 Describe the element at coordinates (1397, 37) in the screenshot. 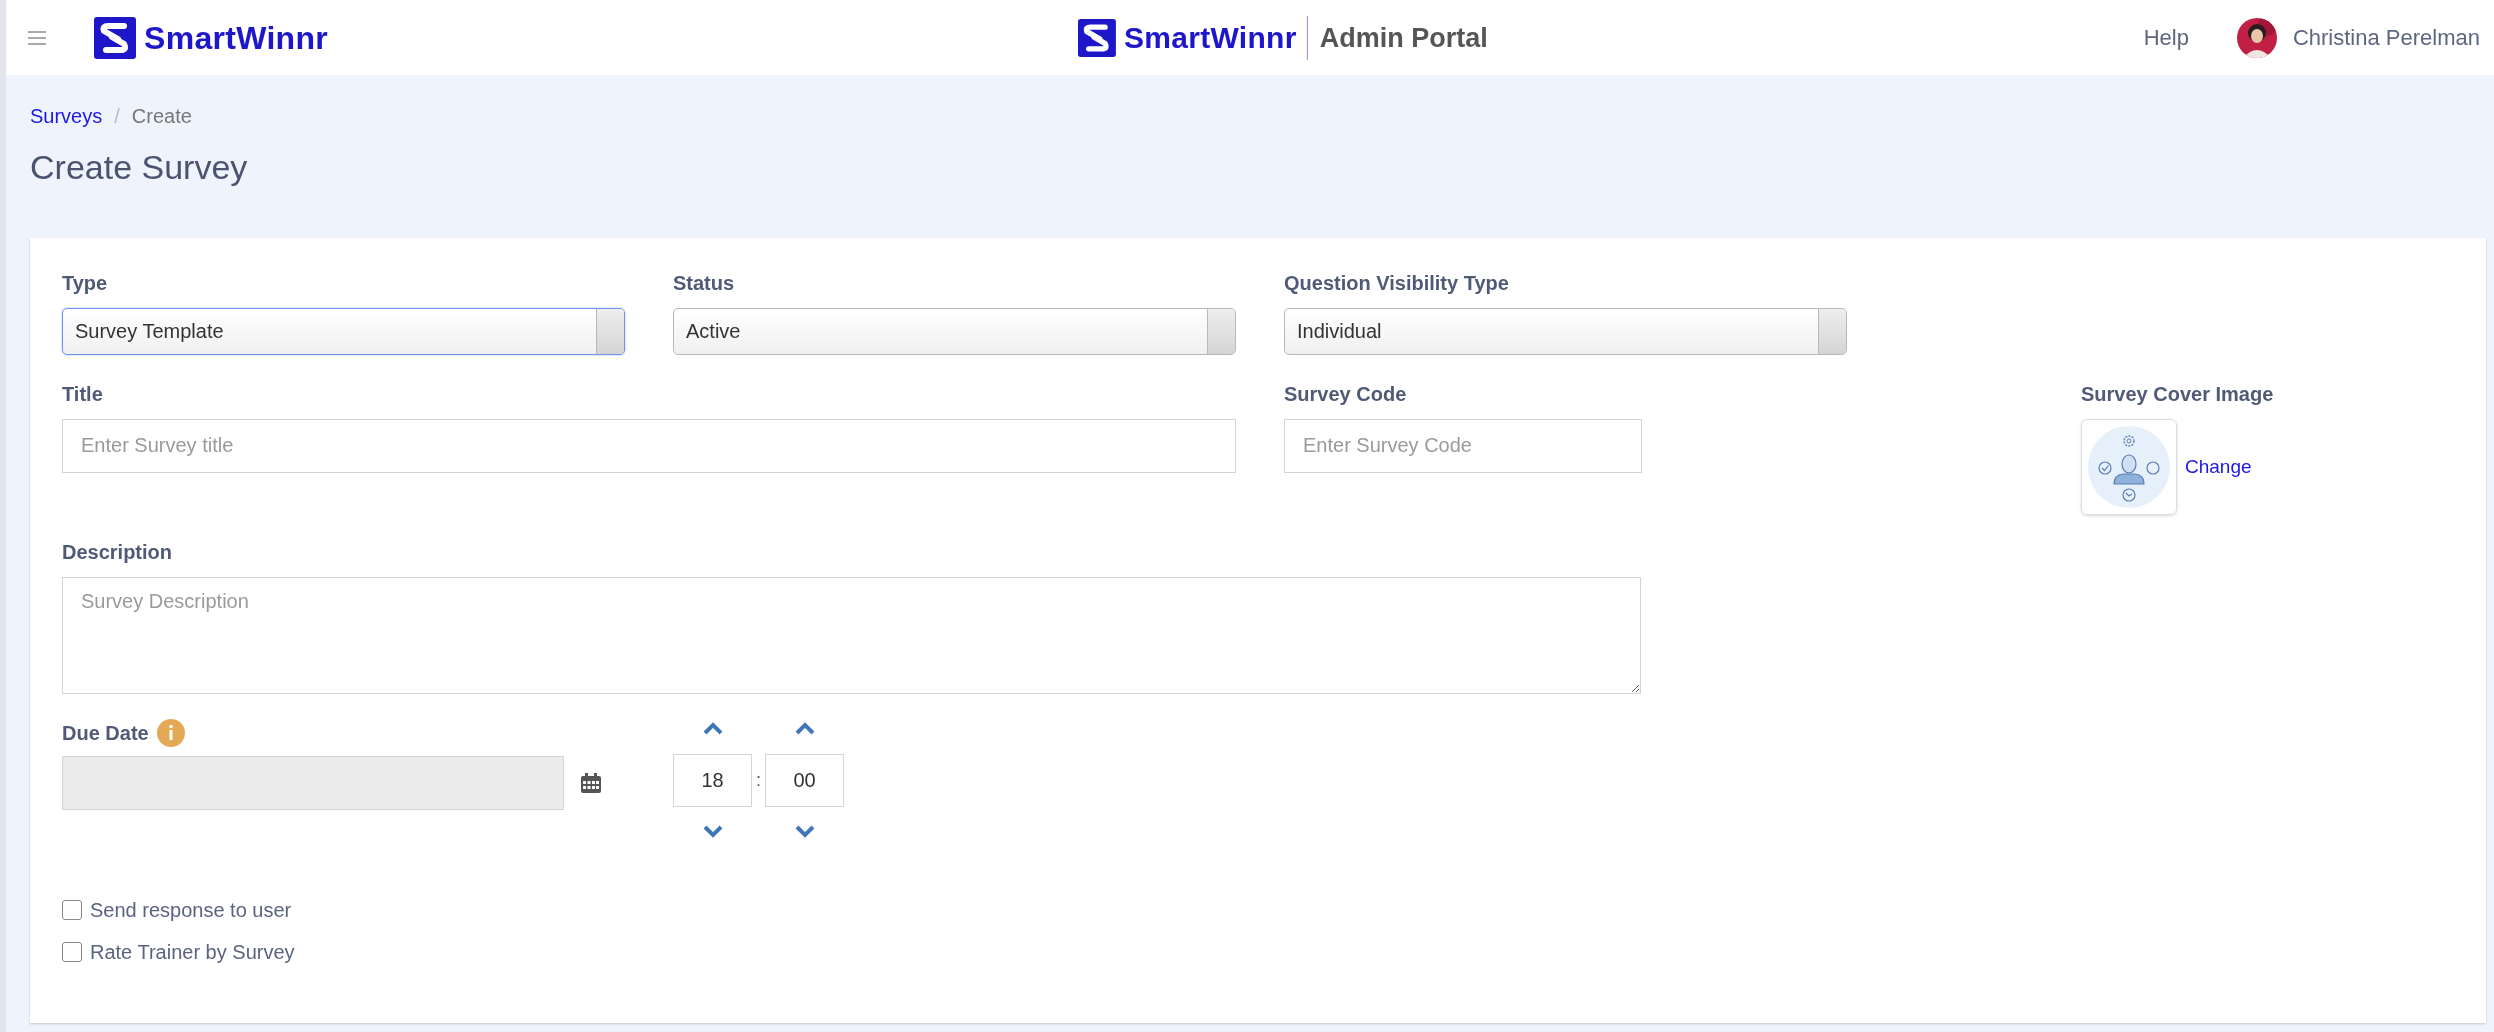

I see `portal-title: Admin Portal` at that location.